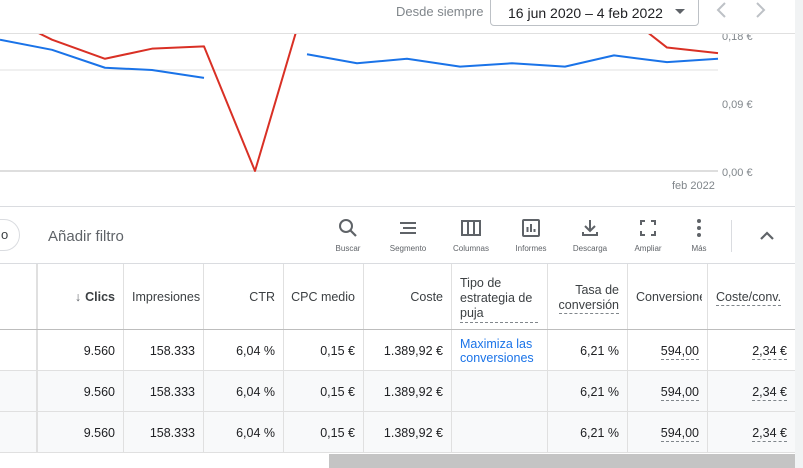  Describe the element at coordinates (481, 283) in the screenshot. I see `header-bid-strategy-line1: Tipo de` at that location.